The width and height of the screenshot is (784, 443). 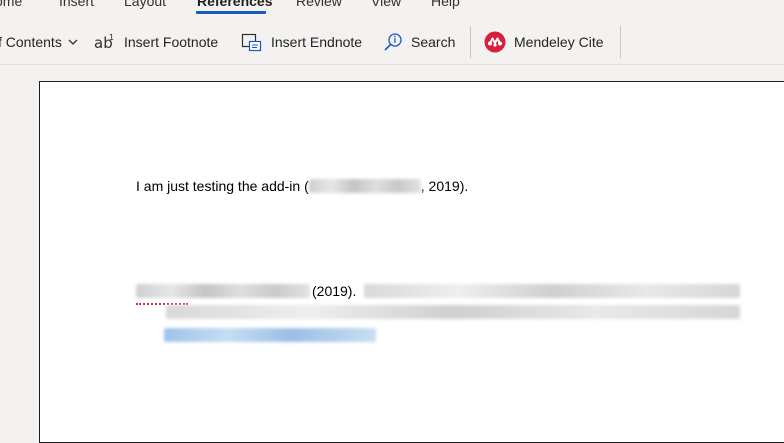 I want to click on tab-home: ome, so click(x=11, y=4).